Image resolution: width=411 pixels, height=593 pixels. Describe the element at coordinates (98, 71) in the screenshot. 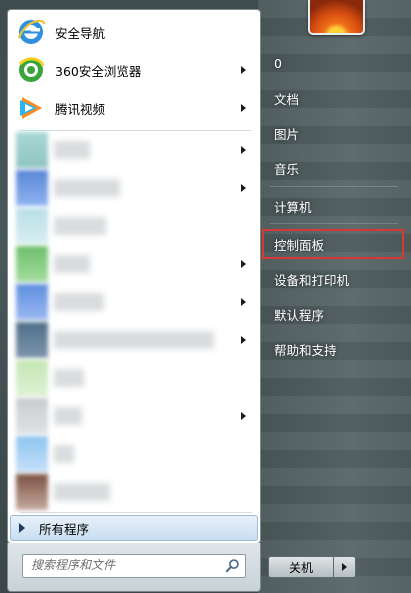

I see `pinned-item-label: 360安全浏览器` at that location.